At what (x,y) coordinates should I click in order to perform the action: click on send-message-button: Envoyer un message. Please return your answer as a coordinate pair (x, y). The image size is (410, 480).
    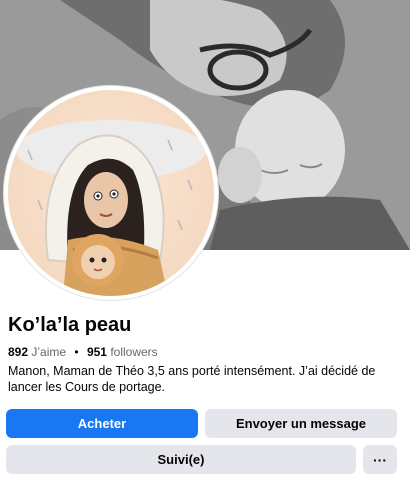
    Looking at the image, I should click on (301, 423).